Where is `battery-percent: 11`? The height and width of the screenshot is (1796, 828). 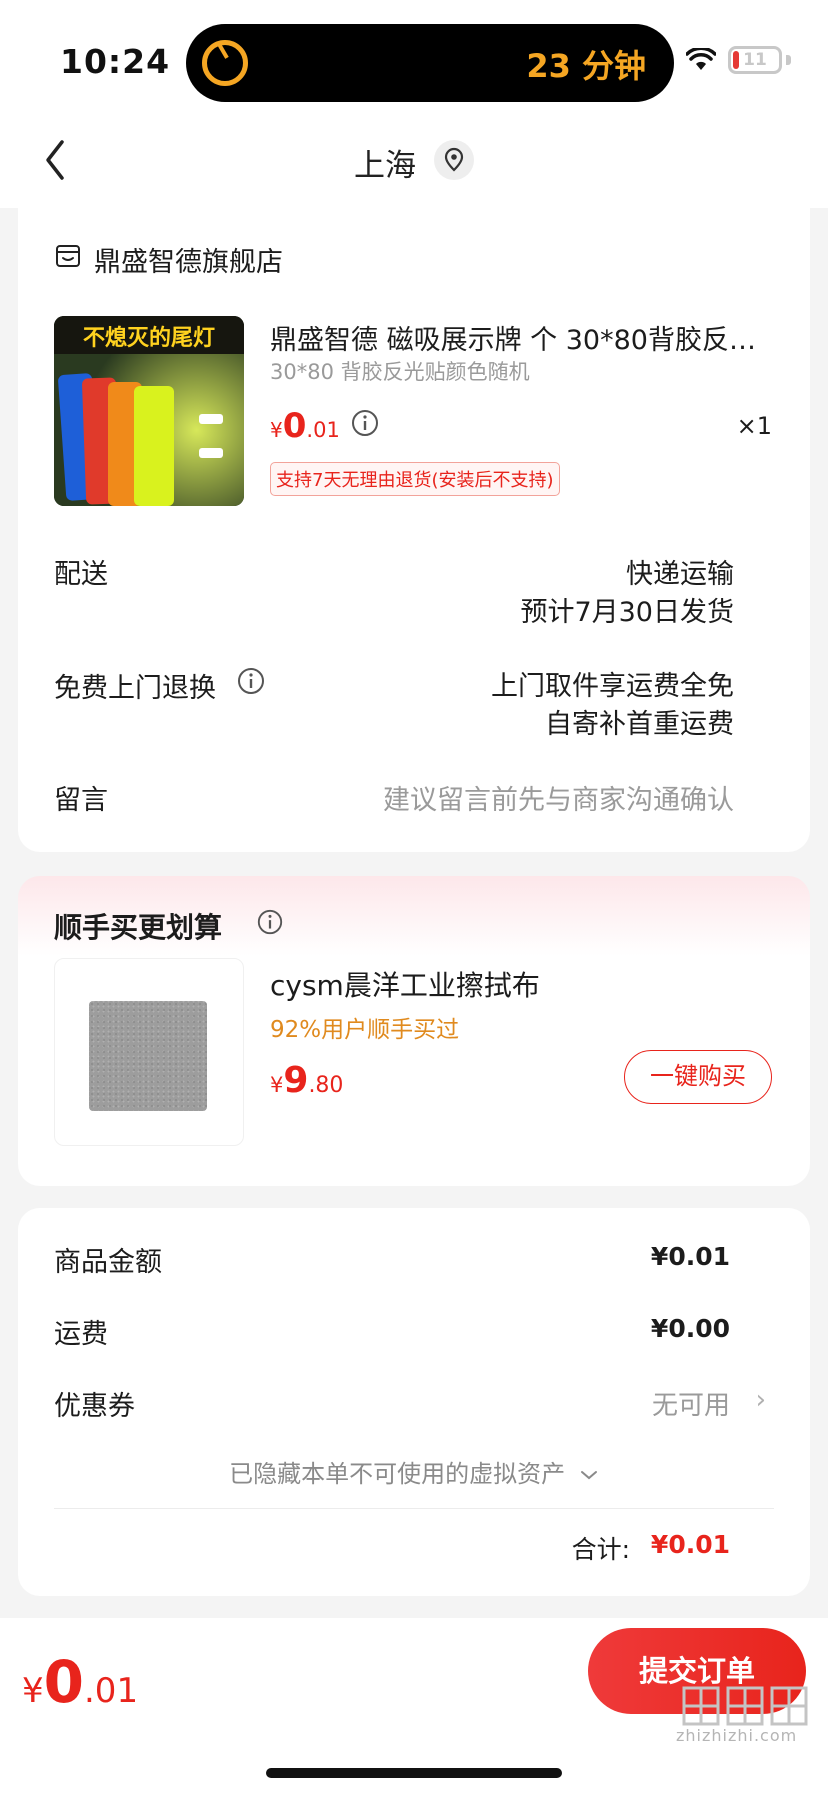 battery-percent: 11 is located at coordinates (755, 60).